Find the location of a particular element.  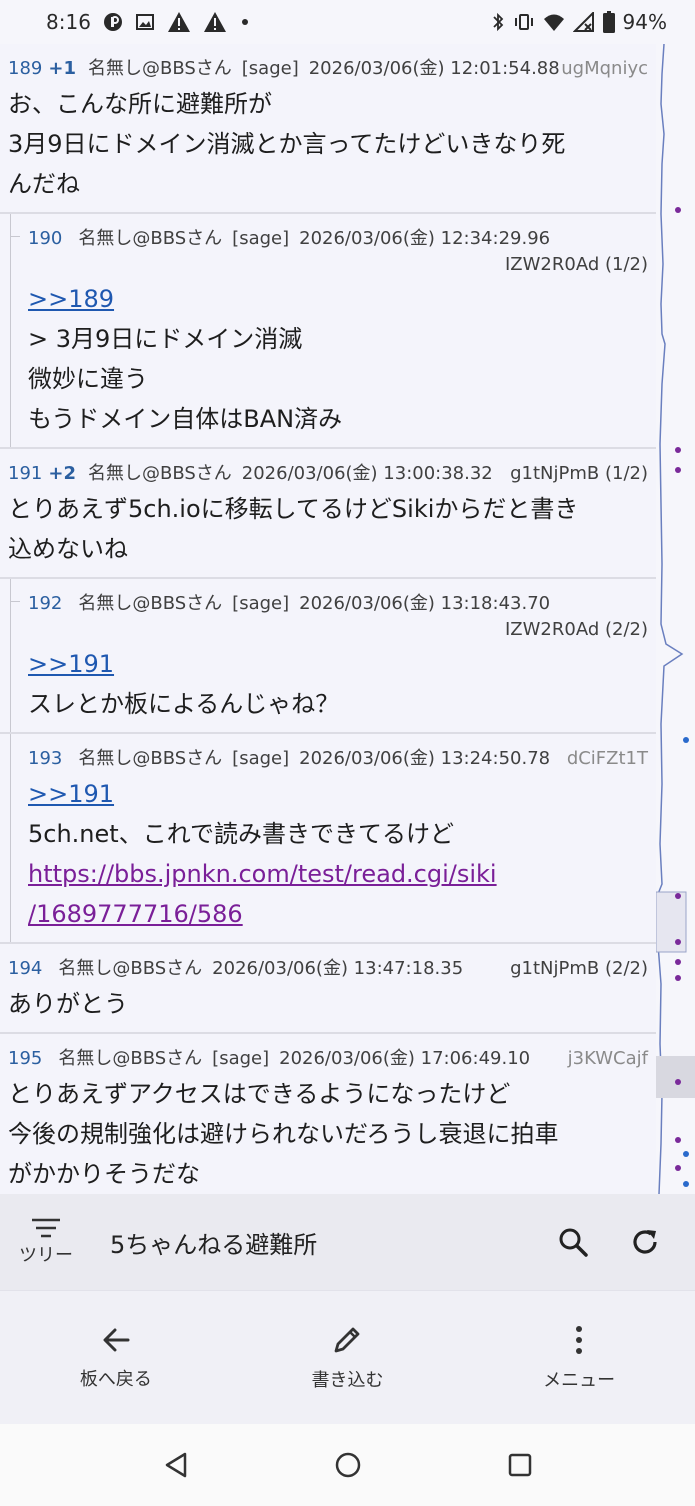

status-time: 8:16 is located at coordinates (68, 22).